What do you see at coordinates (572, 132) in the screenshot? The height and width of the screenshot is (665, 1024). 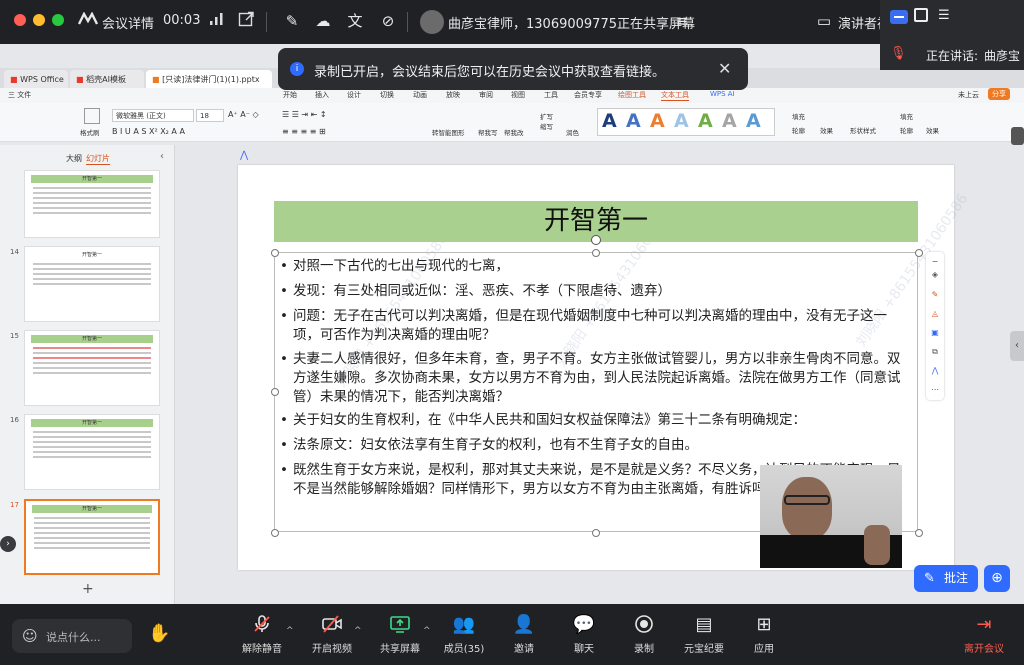 I see `polish-button: 润色` at bounding box center [572, 132].